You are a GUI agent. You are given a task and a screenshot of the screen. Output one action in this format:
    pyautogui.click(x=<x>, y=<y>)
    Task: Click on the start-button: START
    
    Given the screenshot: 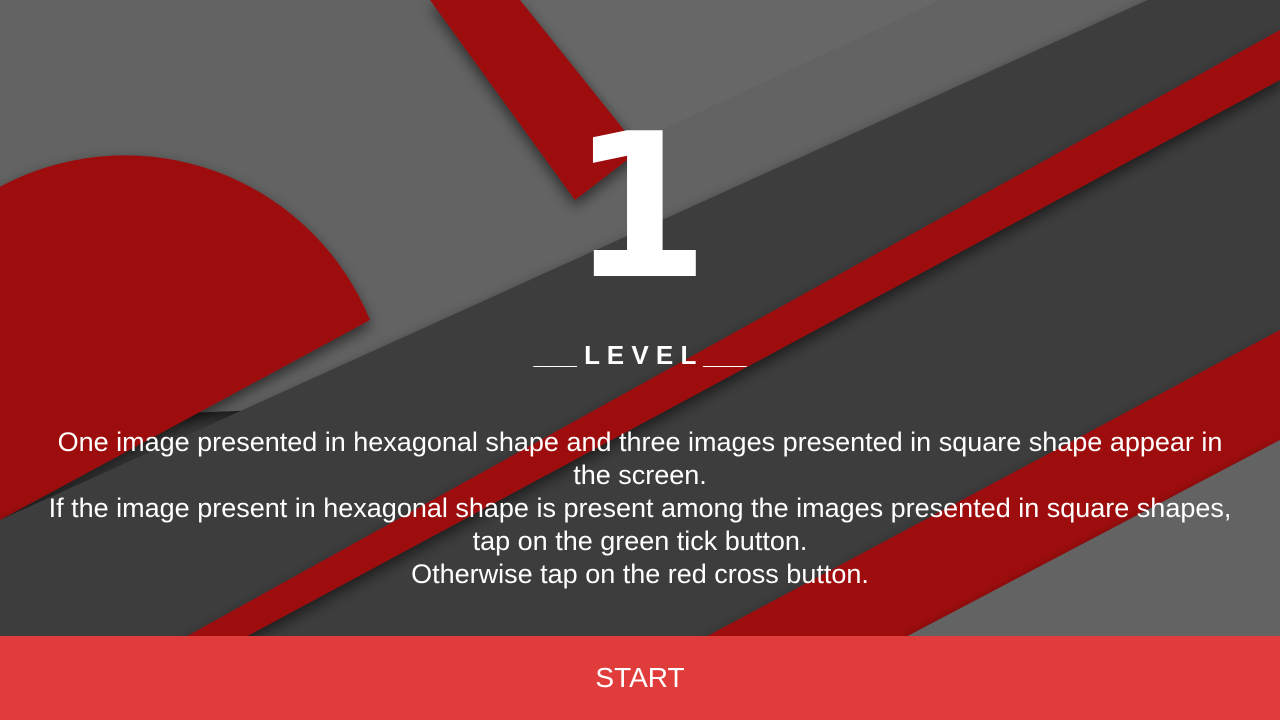 What is the action you would take?
    pyautogui.click(x=640, y=678)
    